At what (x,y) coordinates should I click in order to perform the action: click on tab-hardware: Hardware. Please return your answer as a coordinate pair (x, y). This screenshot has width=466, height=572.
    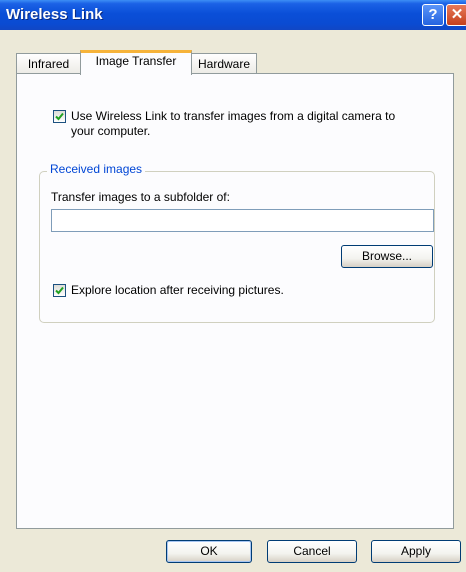
    Looking at the image, I should click on (224, 63).